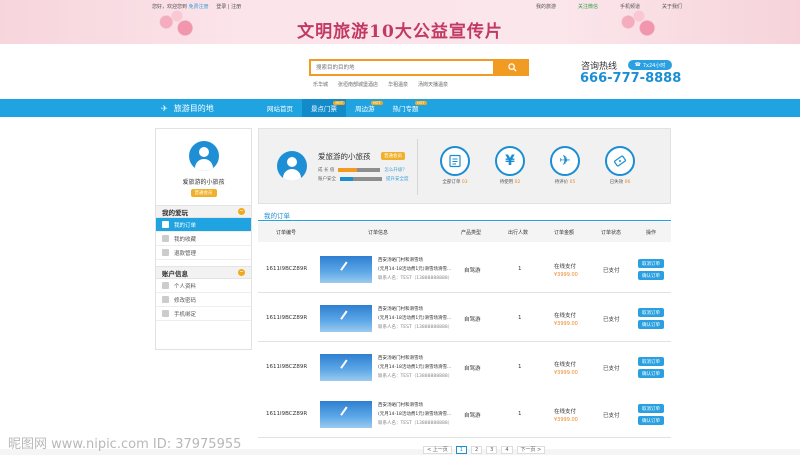 The height and width of the screenshot is (455, 800). What do you see at coordinates (471, 233) in the screenshot?
I see `column-header: 产品类型` at bounding box center [471, 233].